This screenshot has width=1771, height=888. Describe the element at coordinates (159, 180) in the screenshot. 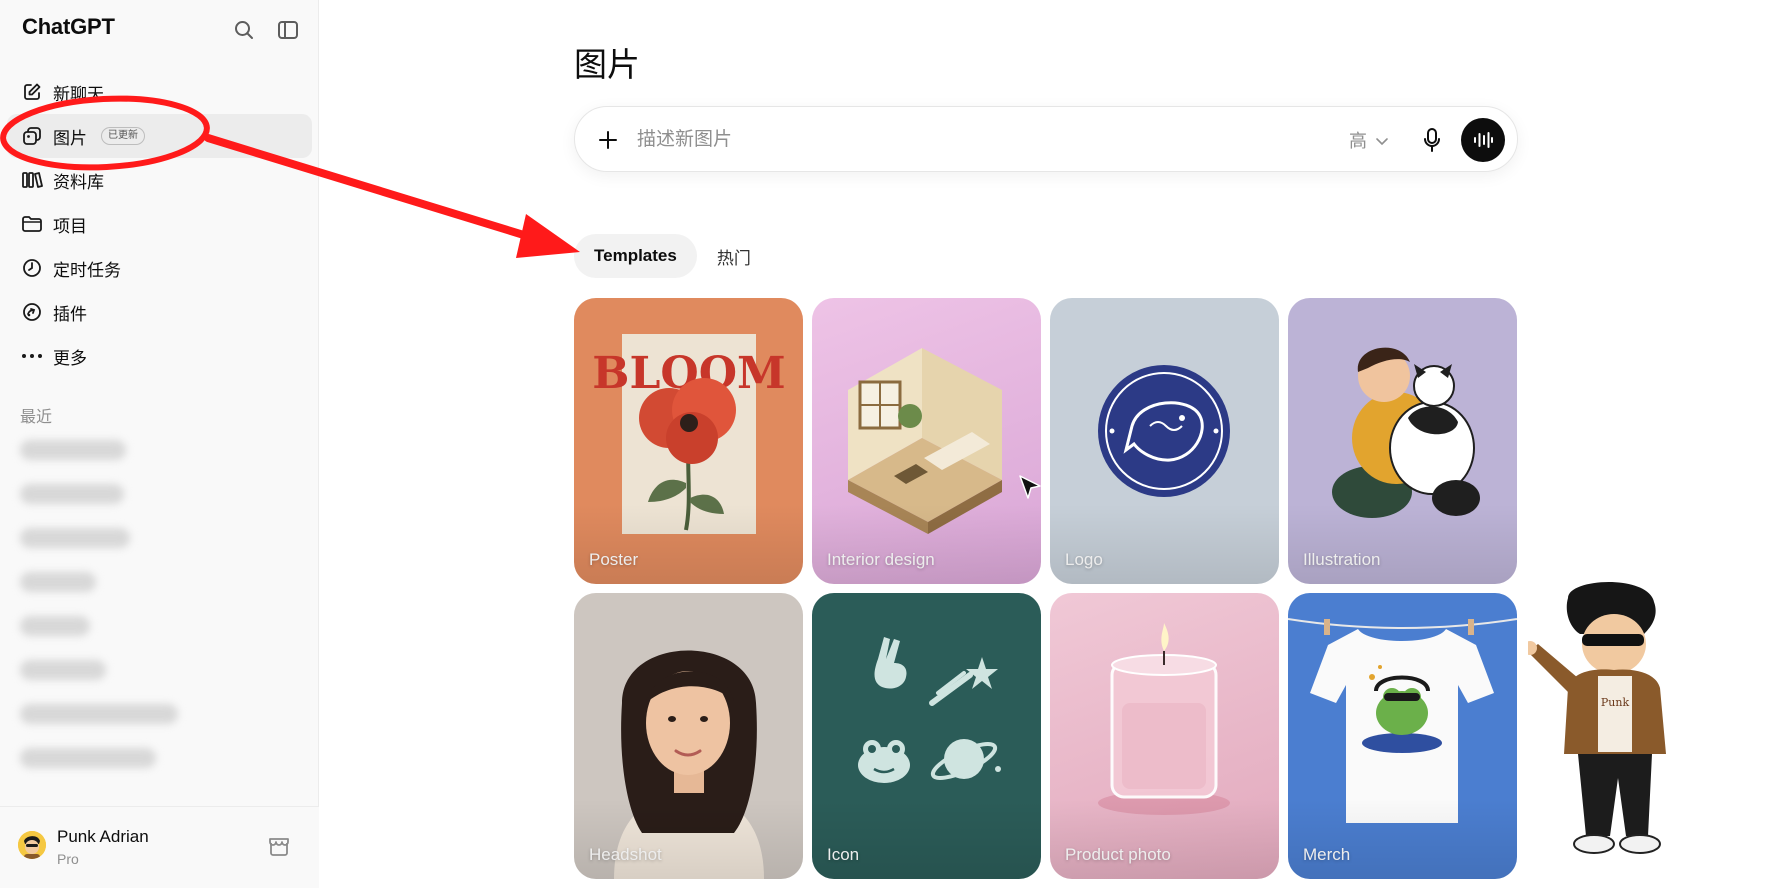

I see `sidebar-item-library: 资料库` at that location.